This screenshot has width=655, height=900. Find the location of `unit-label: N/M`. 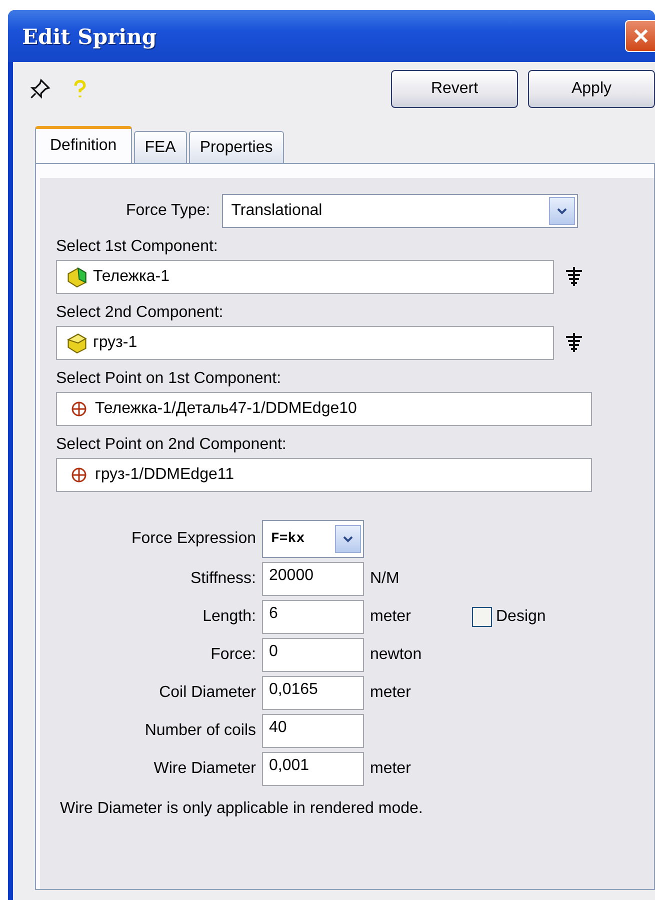

unit-label: N/M is located at coordinates (385, 578).